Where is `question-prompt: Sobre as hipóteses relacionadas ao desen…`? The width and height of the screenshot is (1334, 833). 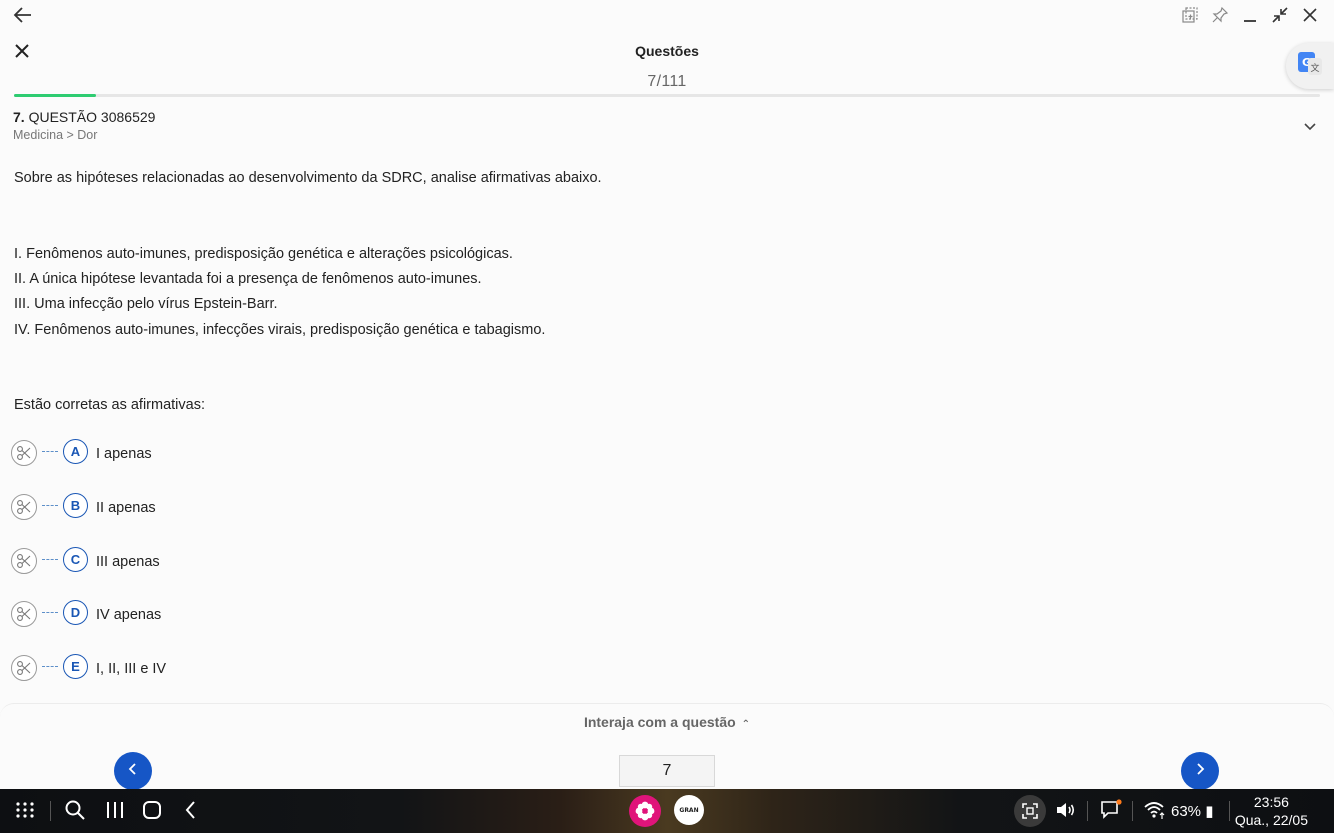
question-prompt: Sobre as hipóteses relacionadas ao desen… is located at coordinates (308, 178).